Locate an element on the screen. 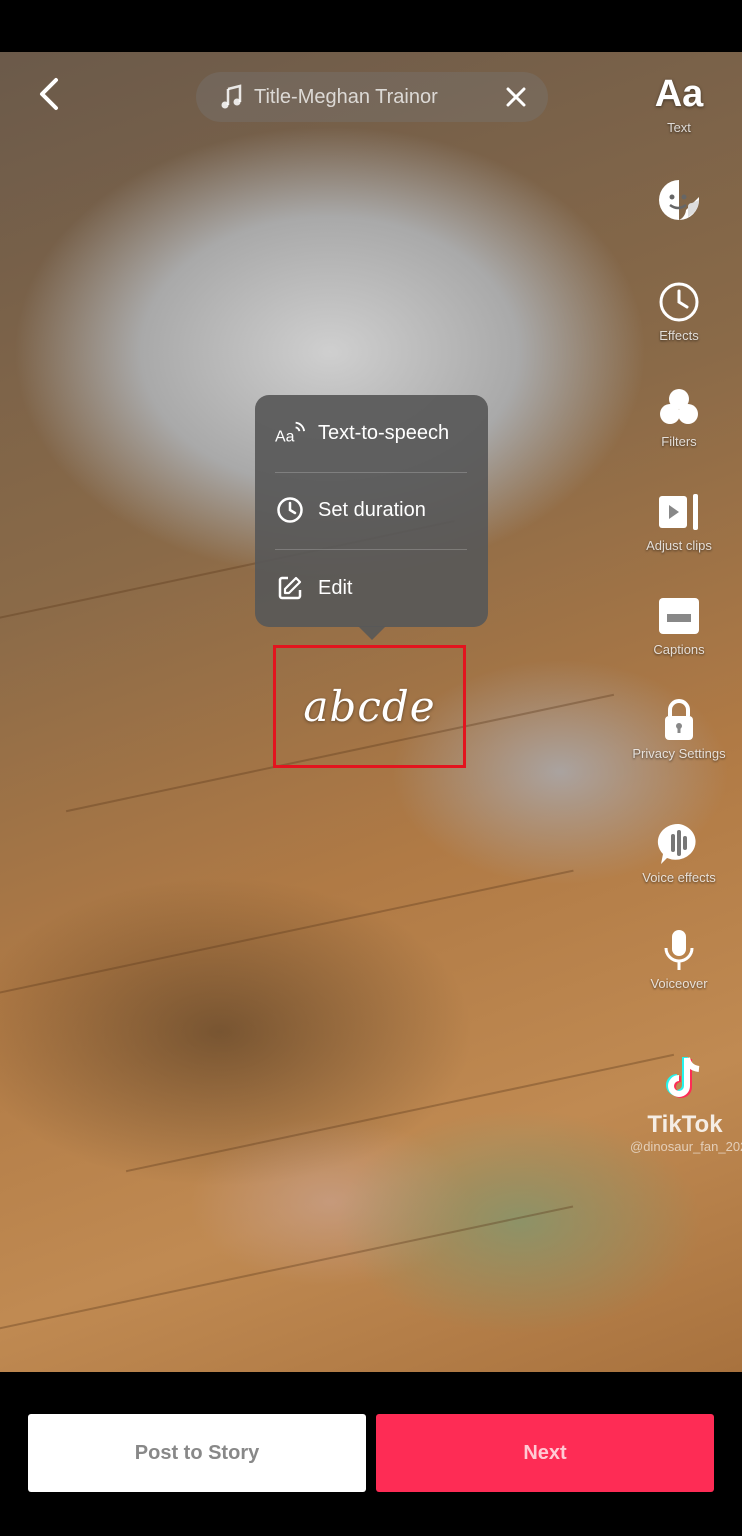 The image size is (742, 1536). text-tool-label: Text is located at coordinates (679, 127).